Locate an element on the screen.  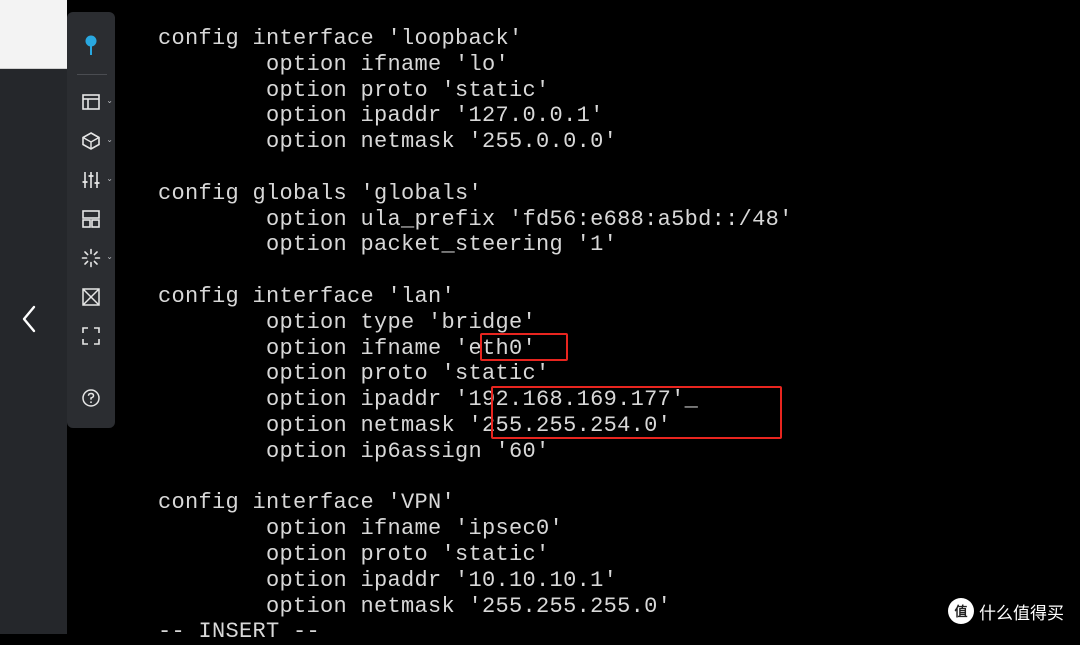
fullscreen-icon is located at coordinates (91, 336).